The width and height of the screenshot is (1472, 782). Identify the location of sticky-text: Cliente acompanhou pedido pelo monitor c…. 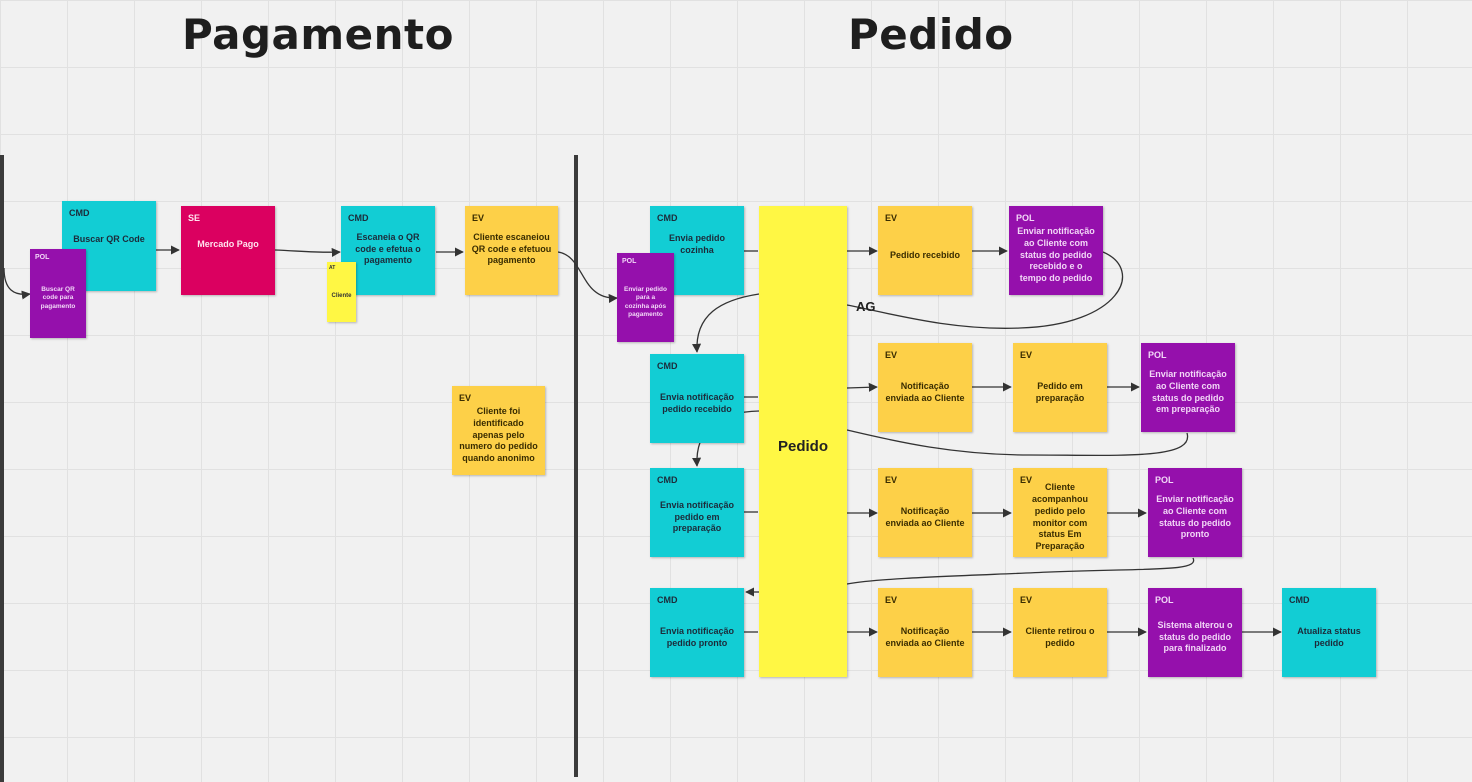
(1059, 516).